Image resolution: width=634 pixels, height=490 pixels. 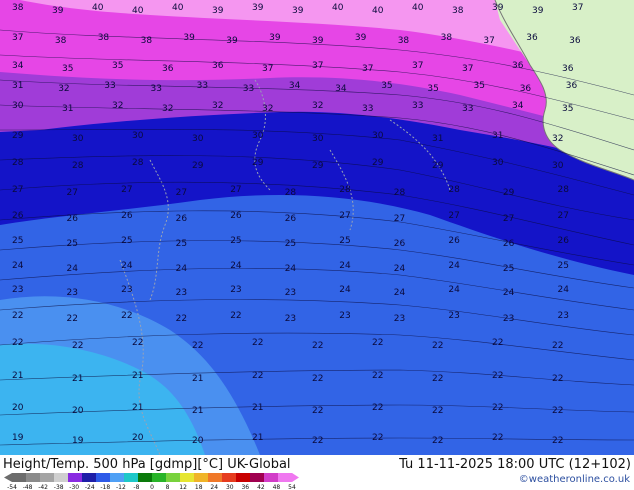 What do you see at coordinates (214, 487) in the screenshot?
I see `colorbar-tick-label: 24` at bounding box center [214, 487].